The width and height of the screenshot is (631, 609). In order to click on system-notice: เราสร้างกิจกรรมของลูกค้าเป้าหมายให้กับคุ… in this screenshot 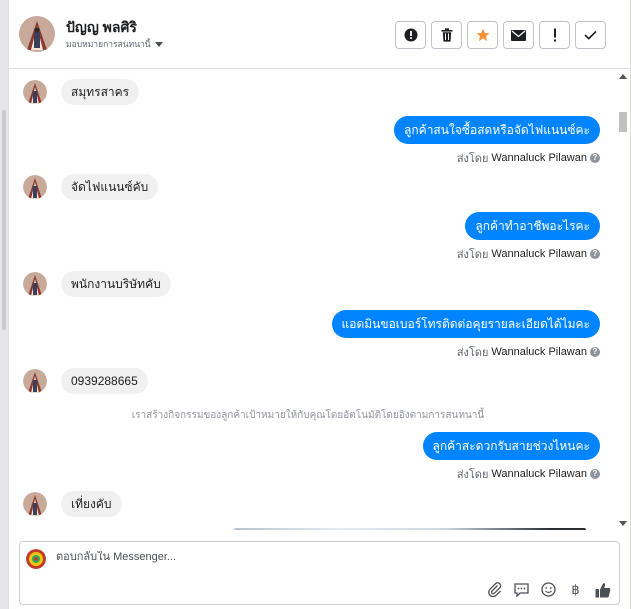, I will do `click(308, 415)`.